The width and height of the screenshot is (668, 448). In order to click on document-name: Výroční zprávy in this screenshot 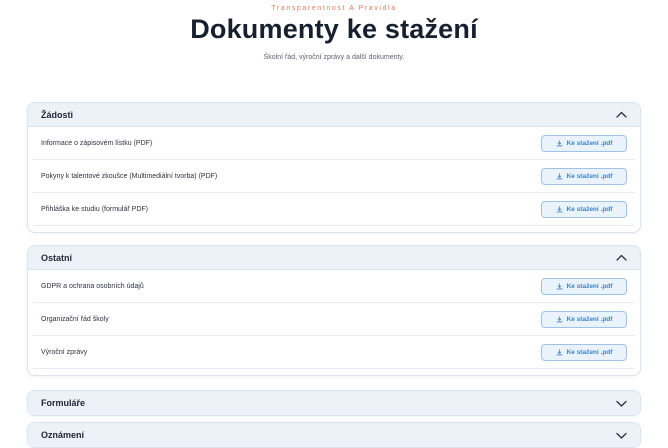, I will do `click(64, 352)`.